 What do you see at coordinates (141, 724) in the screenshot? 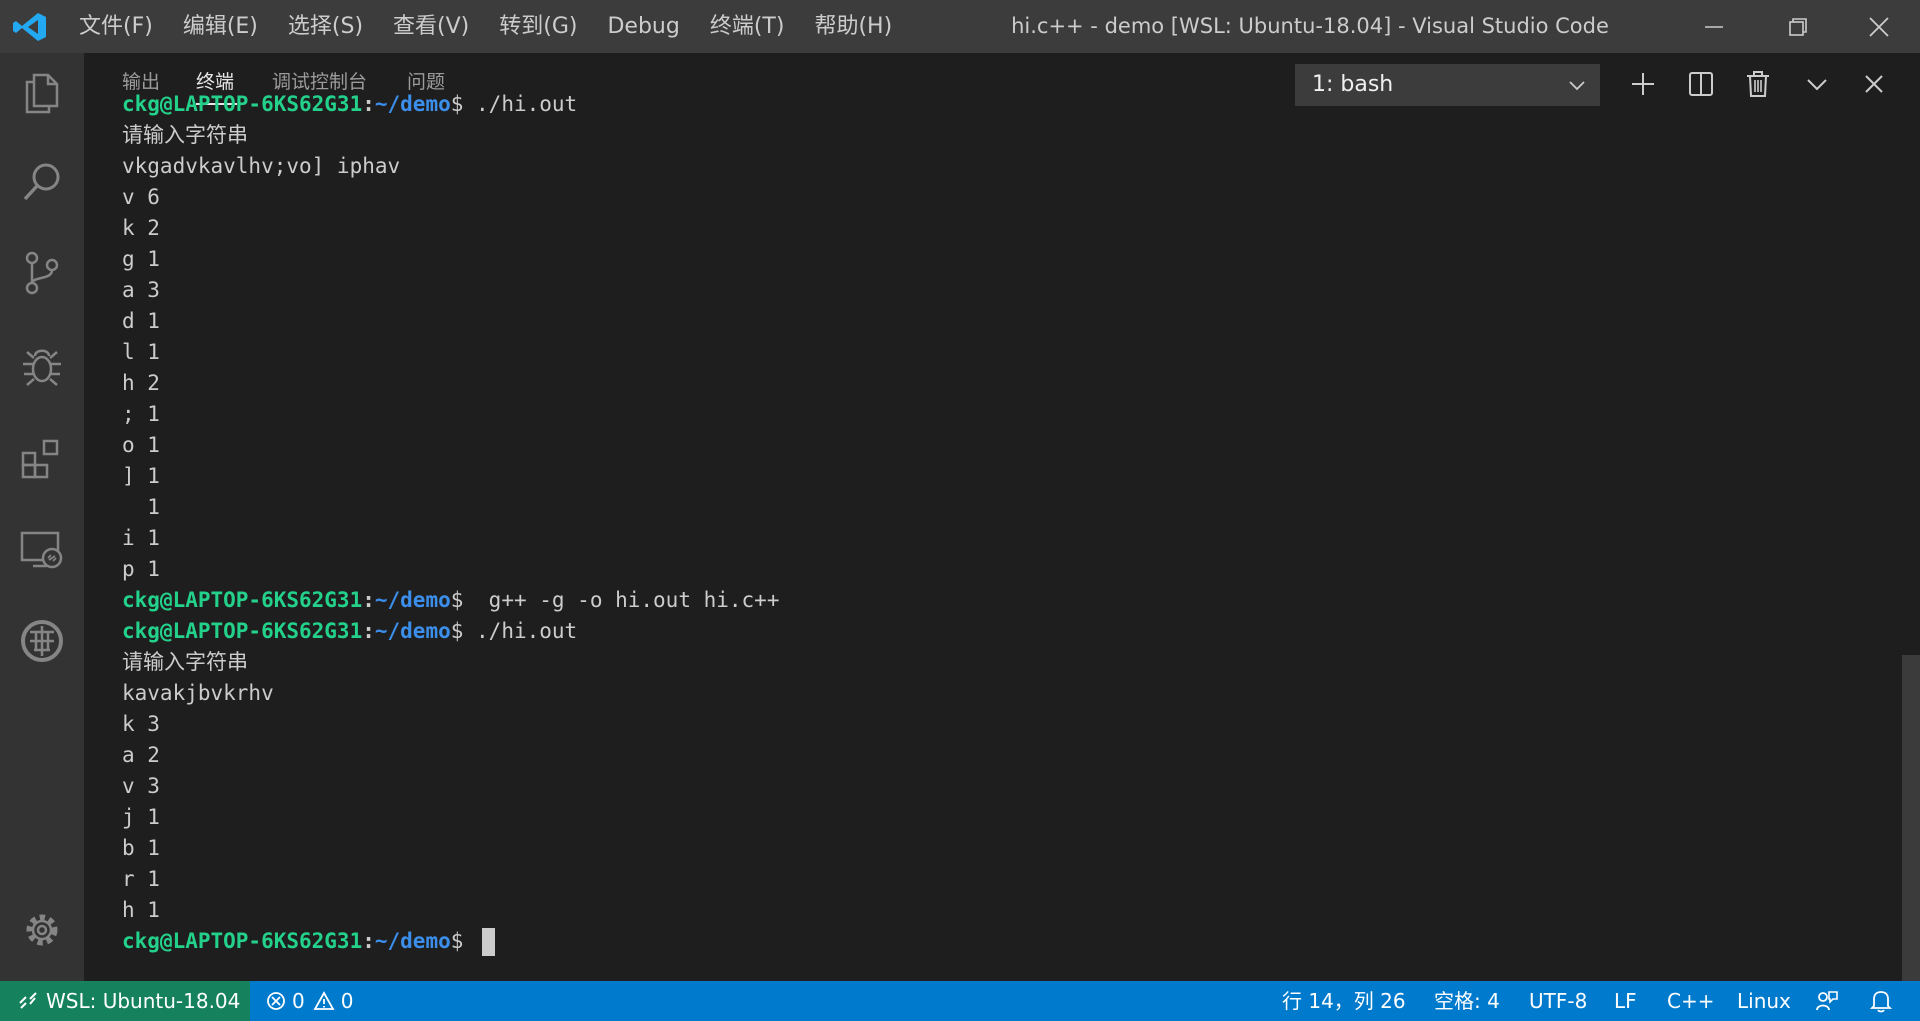
I see `terminal-output-line: k 3` at bounding box center [141, 724].